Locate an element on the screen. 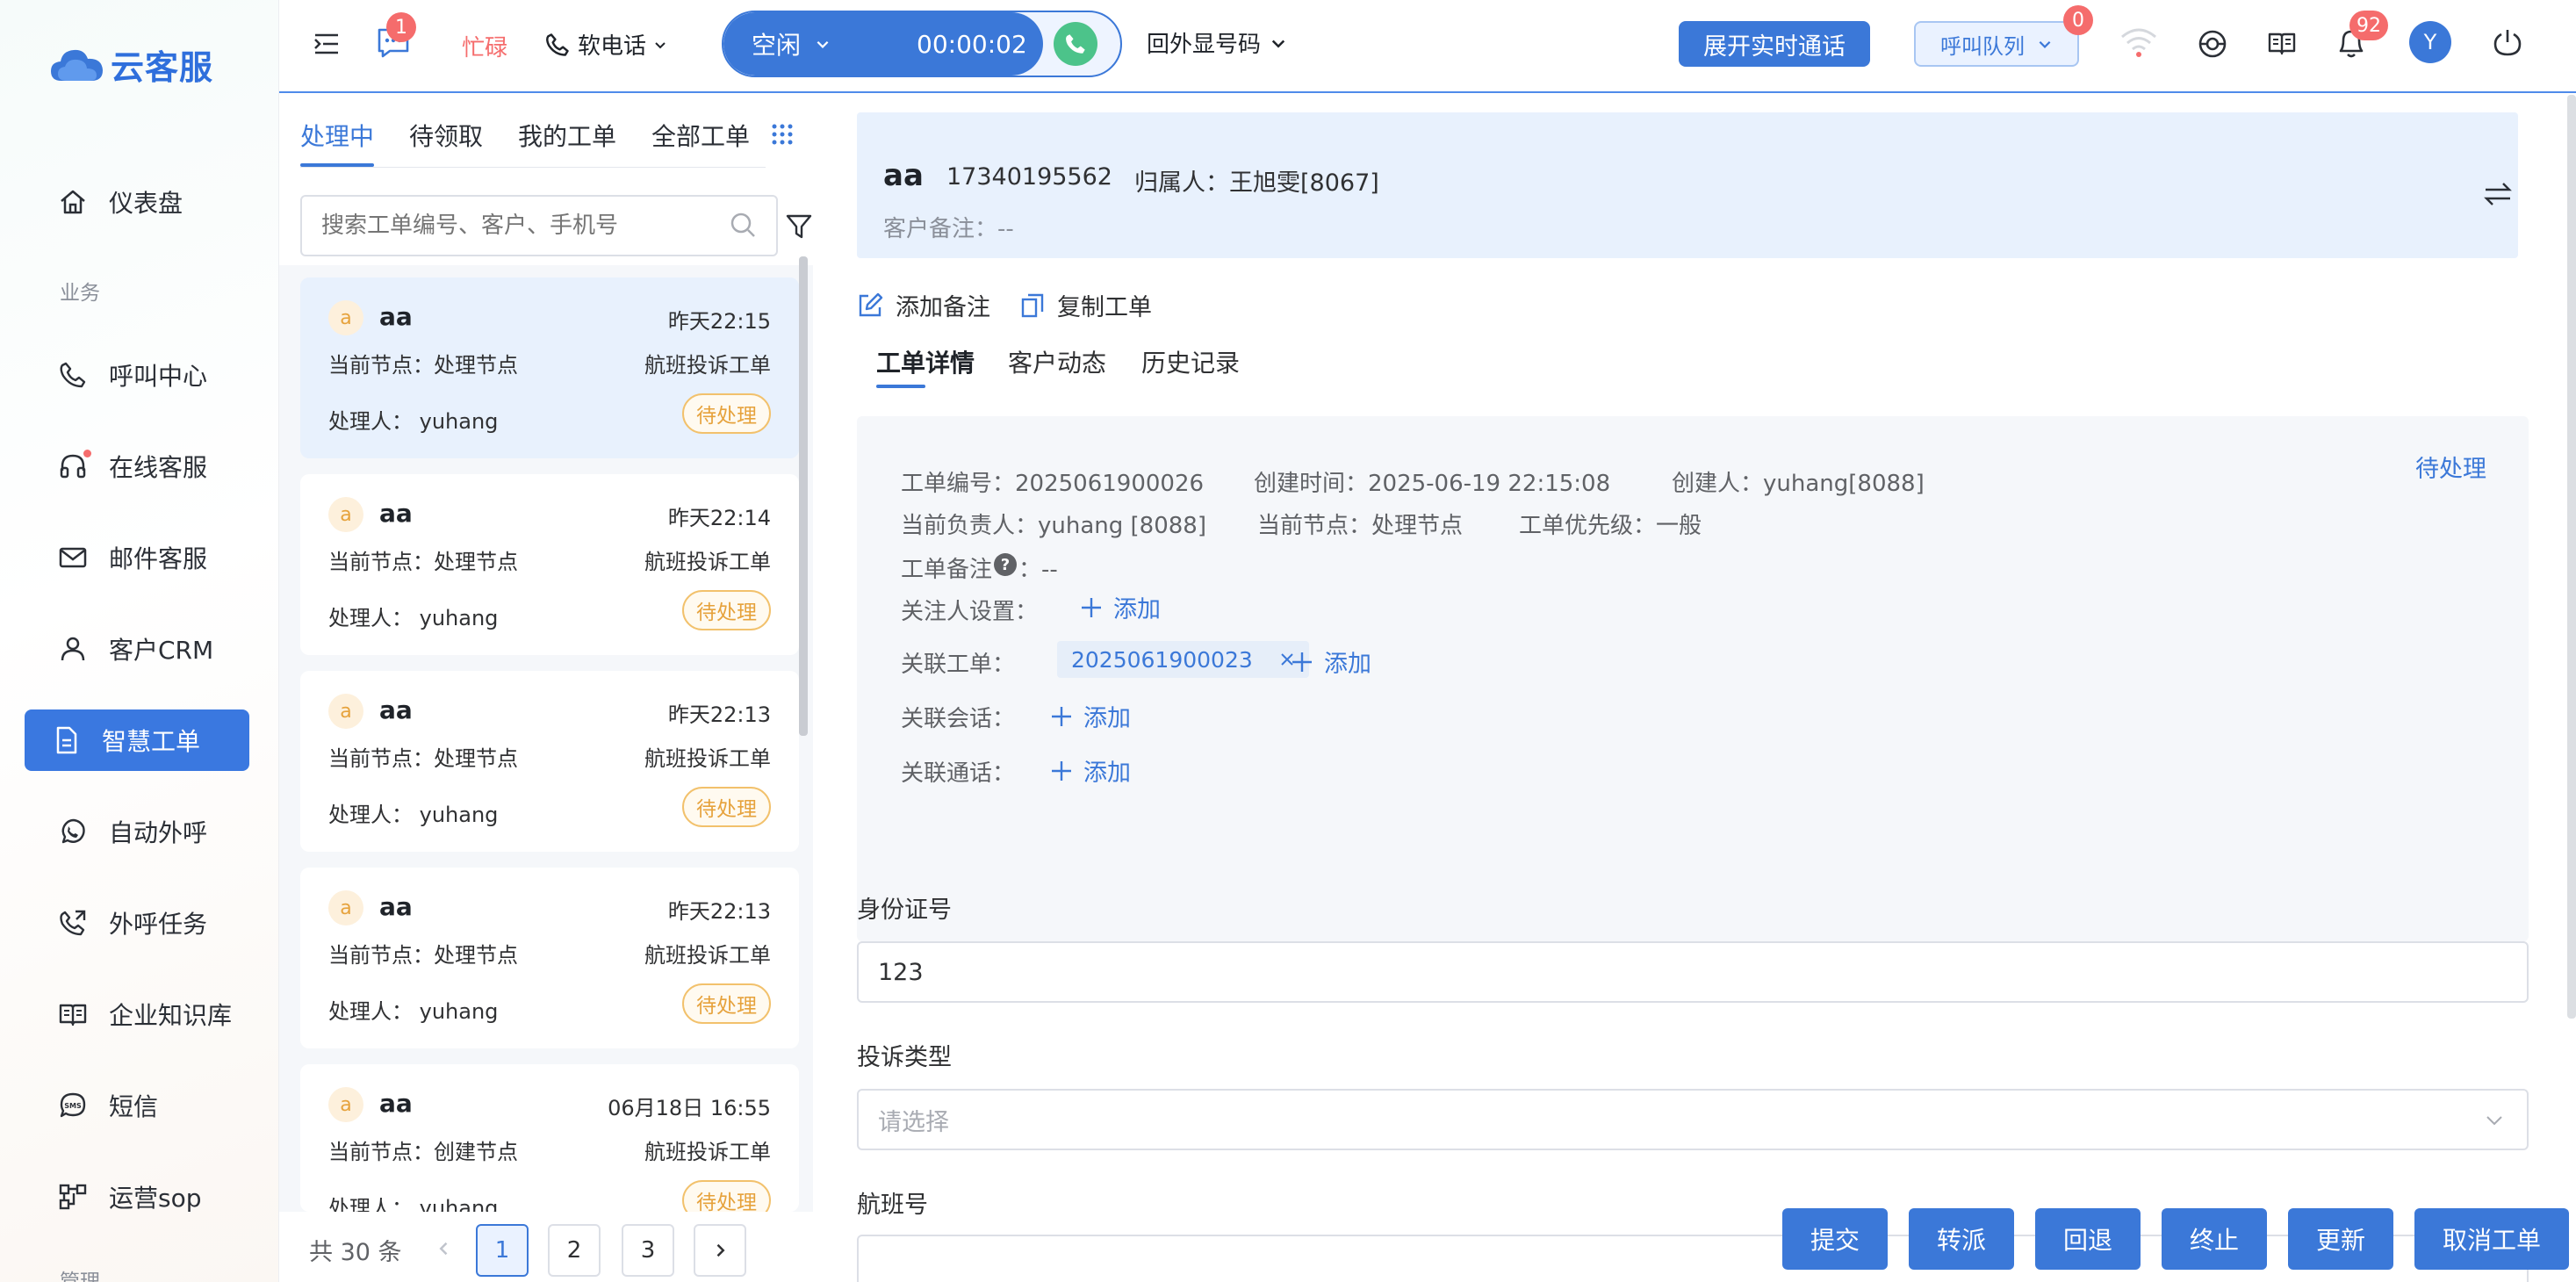  tab-my-tickets: 我的工单 is located at coordinates (567, 135).